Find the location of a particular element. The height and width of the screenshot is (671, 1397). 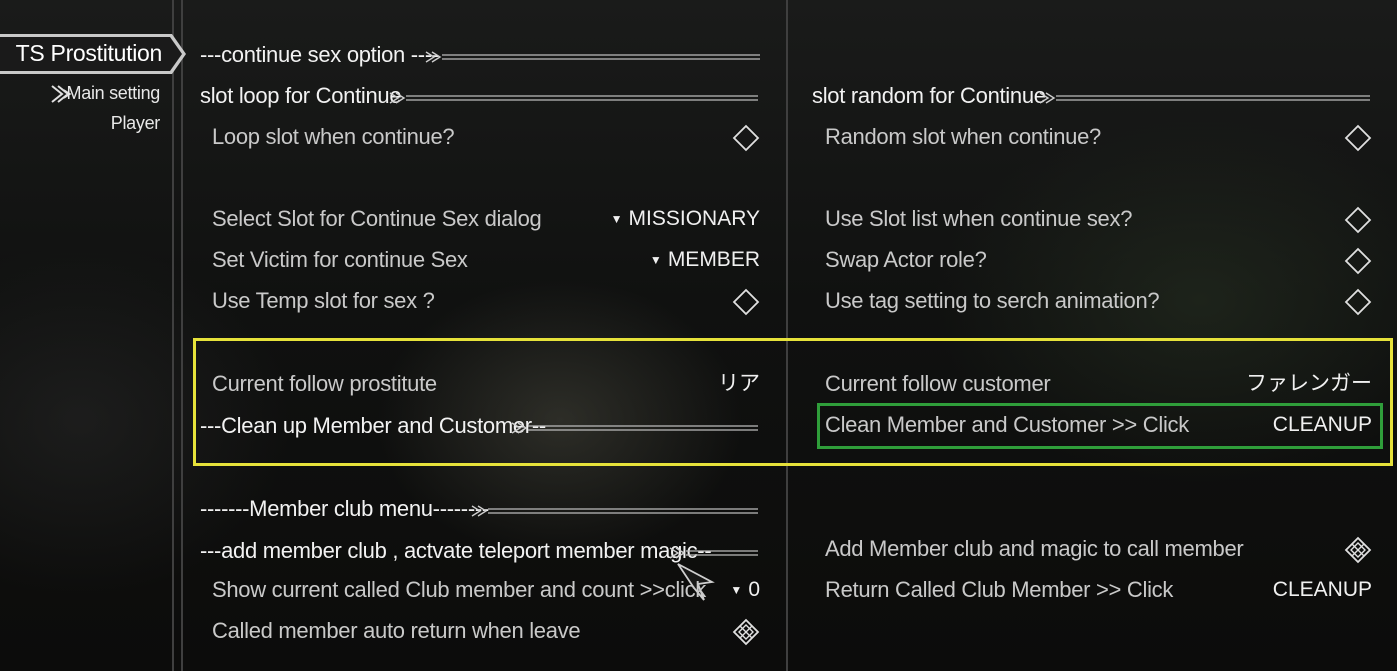

option-label: Select Slot for Continue Sex dialog is located at coordinates (377, 218).